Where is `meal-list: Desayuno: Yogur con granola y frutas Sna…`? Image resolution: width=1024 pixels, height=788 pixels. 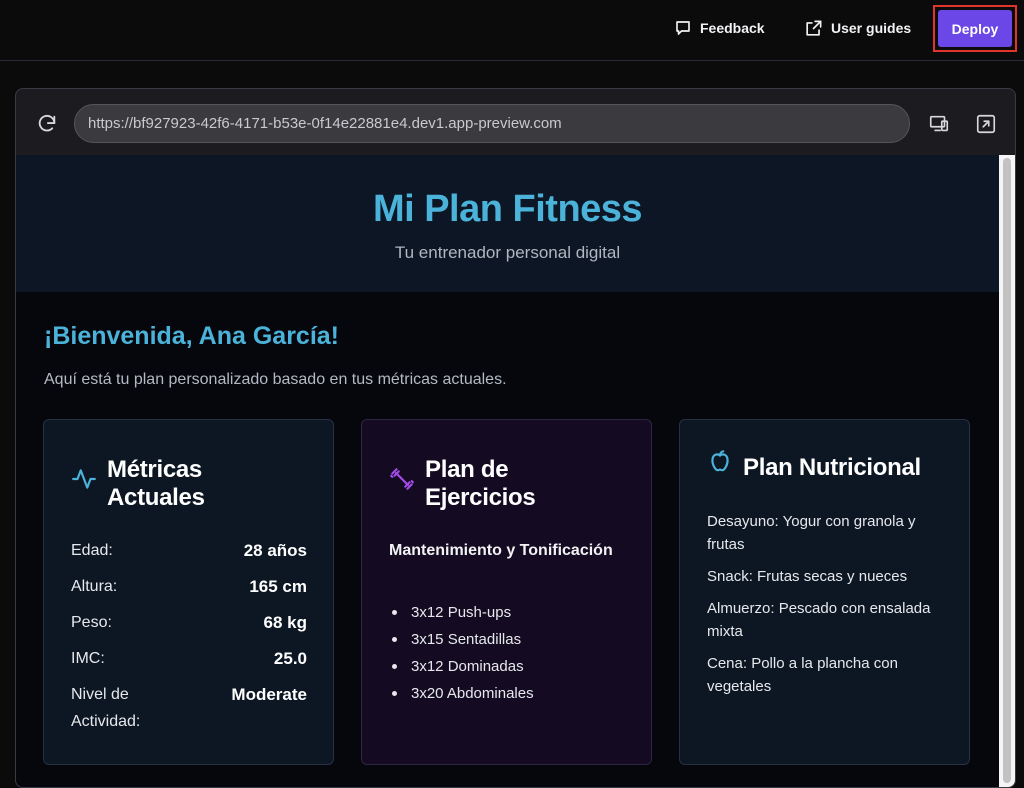 meal-list: Desayuno: Yogur con granola y frutas Sna… is located at coordinates (827, 608).